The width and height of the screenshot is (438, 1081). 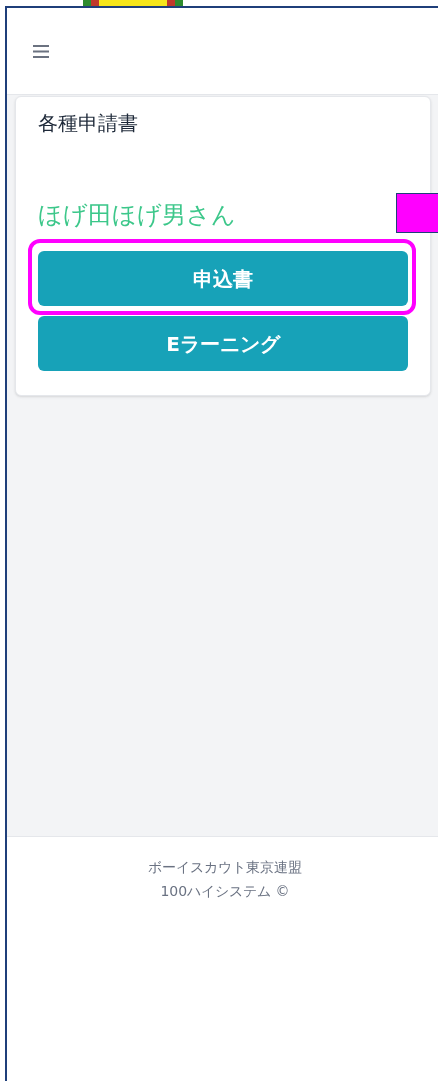 I want to click on menu-button: Eラーニング, so click(x=223, y=343).